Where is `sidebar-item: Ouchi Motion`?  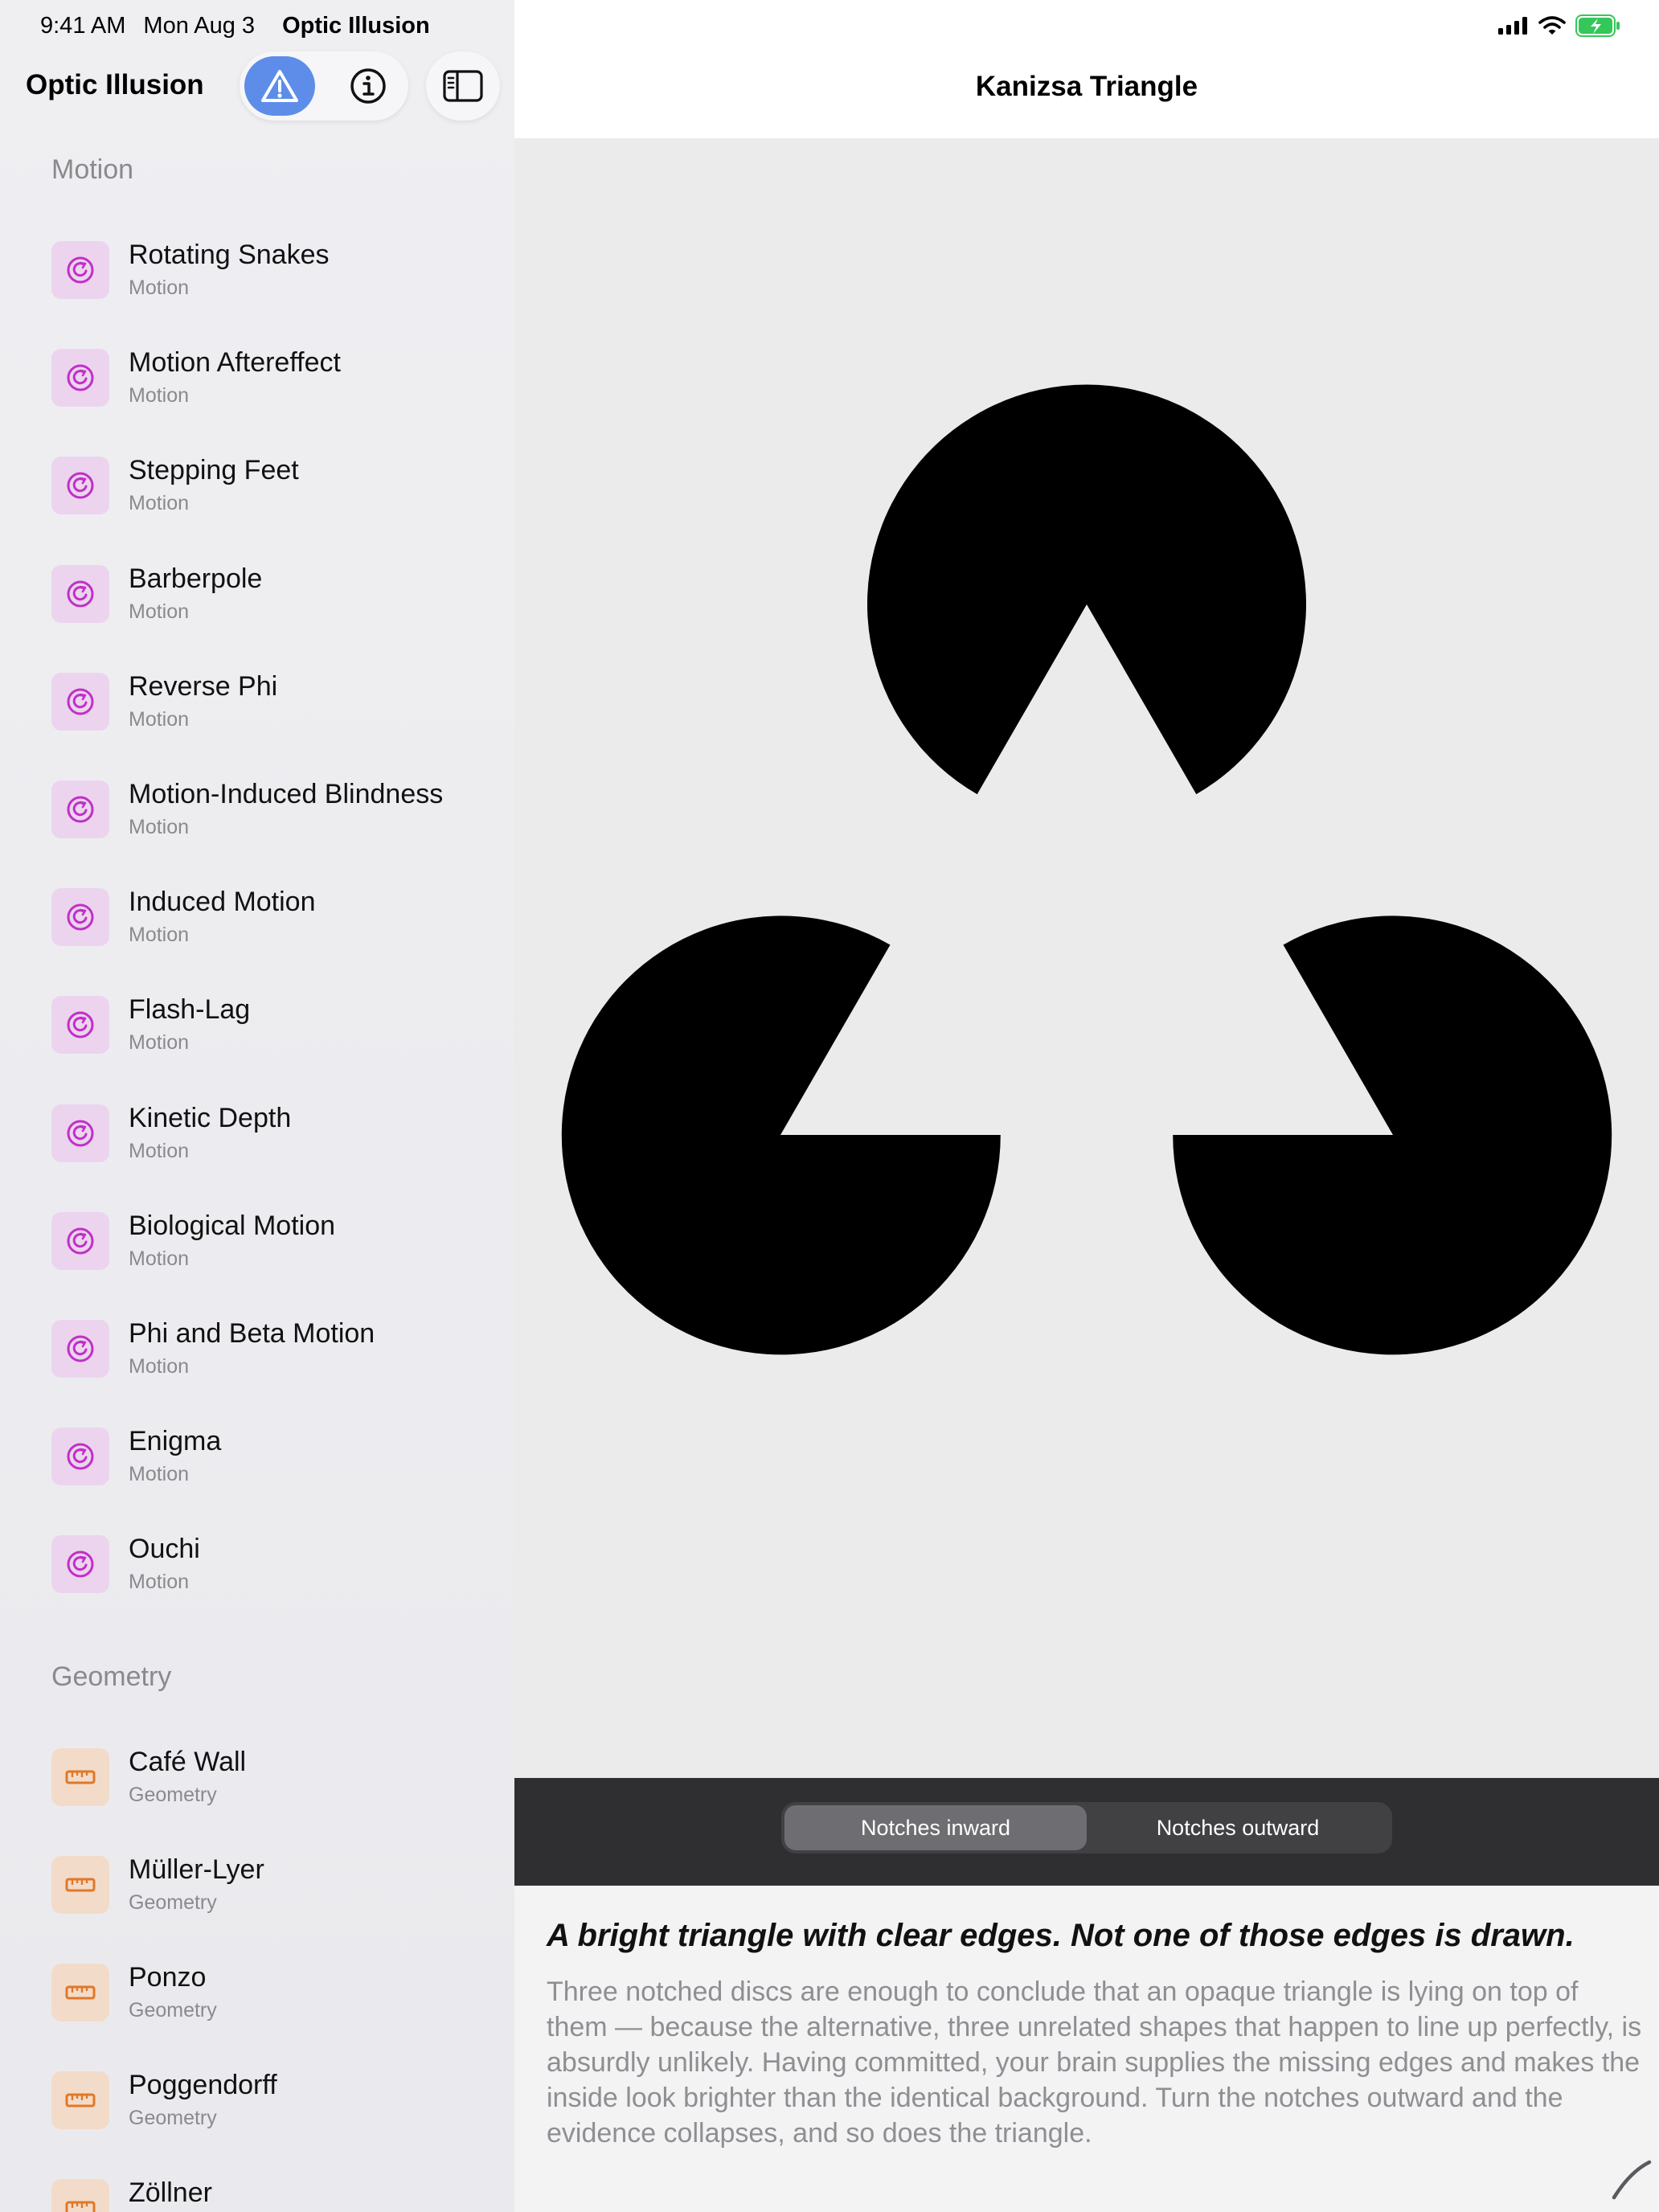
sidebar-item: Ouchi Motion is located at coordinates (257, 1559).